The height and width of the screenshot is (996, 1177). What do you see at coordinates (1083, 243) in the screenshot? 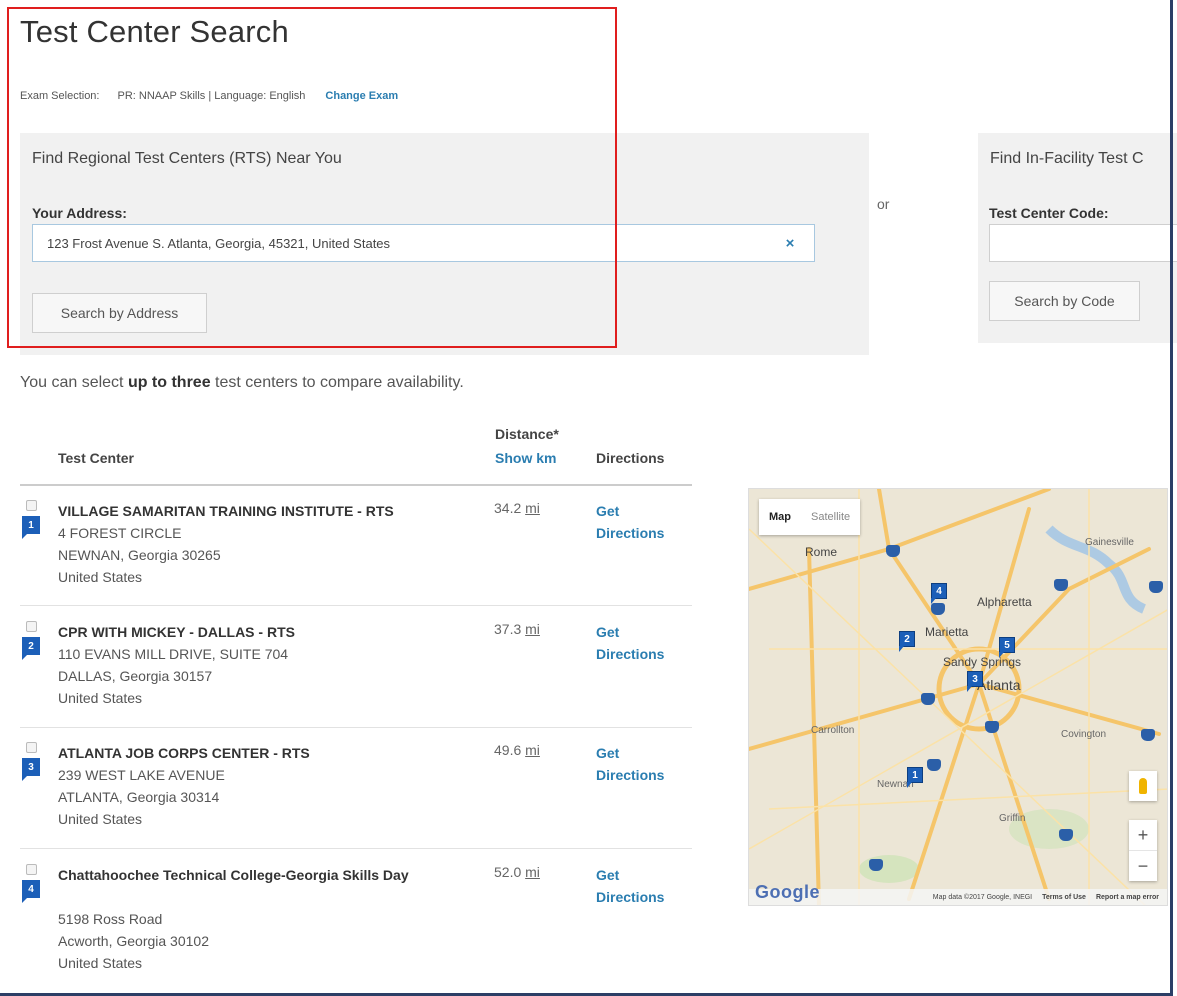
I see `test-center-code-input` at bounding box center [1083, 243].